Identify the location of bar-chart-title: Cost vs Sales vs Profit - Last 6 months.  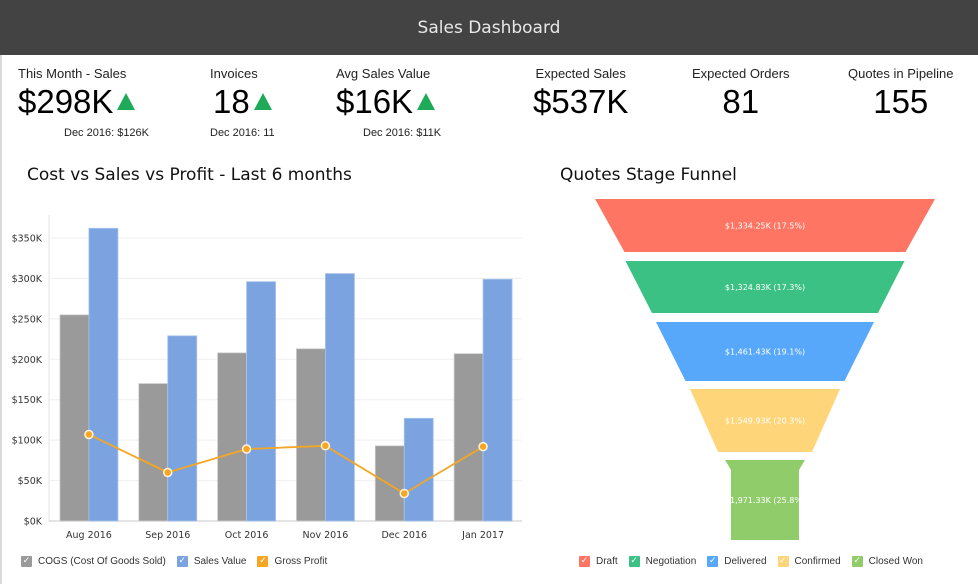
(189, 175).